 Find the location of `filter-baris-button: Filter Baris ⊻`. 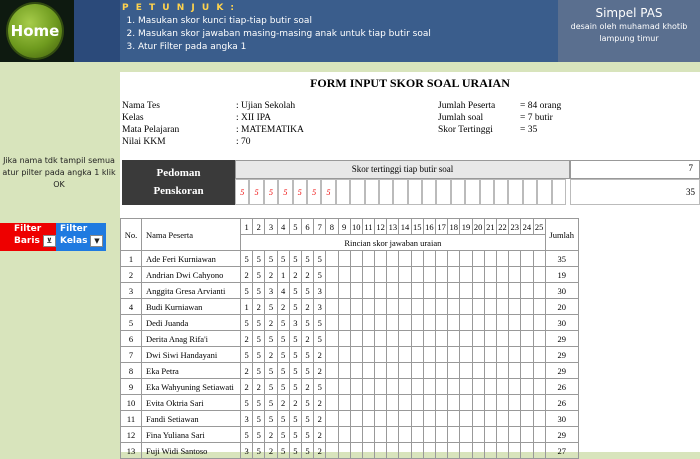

filter-baris-button: Filter Baris ⊻ is located at coordinates (28, 237).